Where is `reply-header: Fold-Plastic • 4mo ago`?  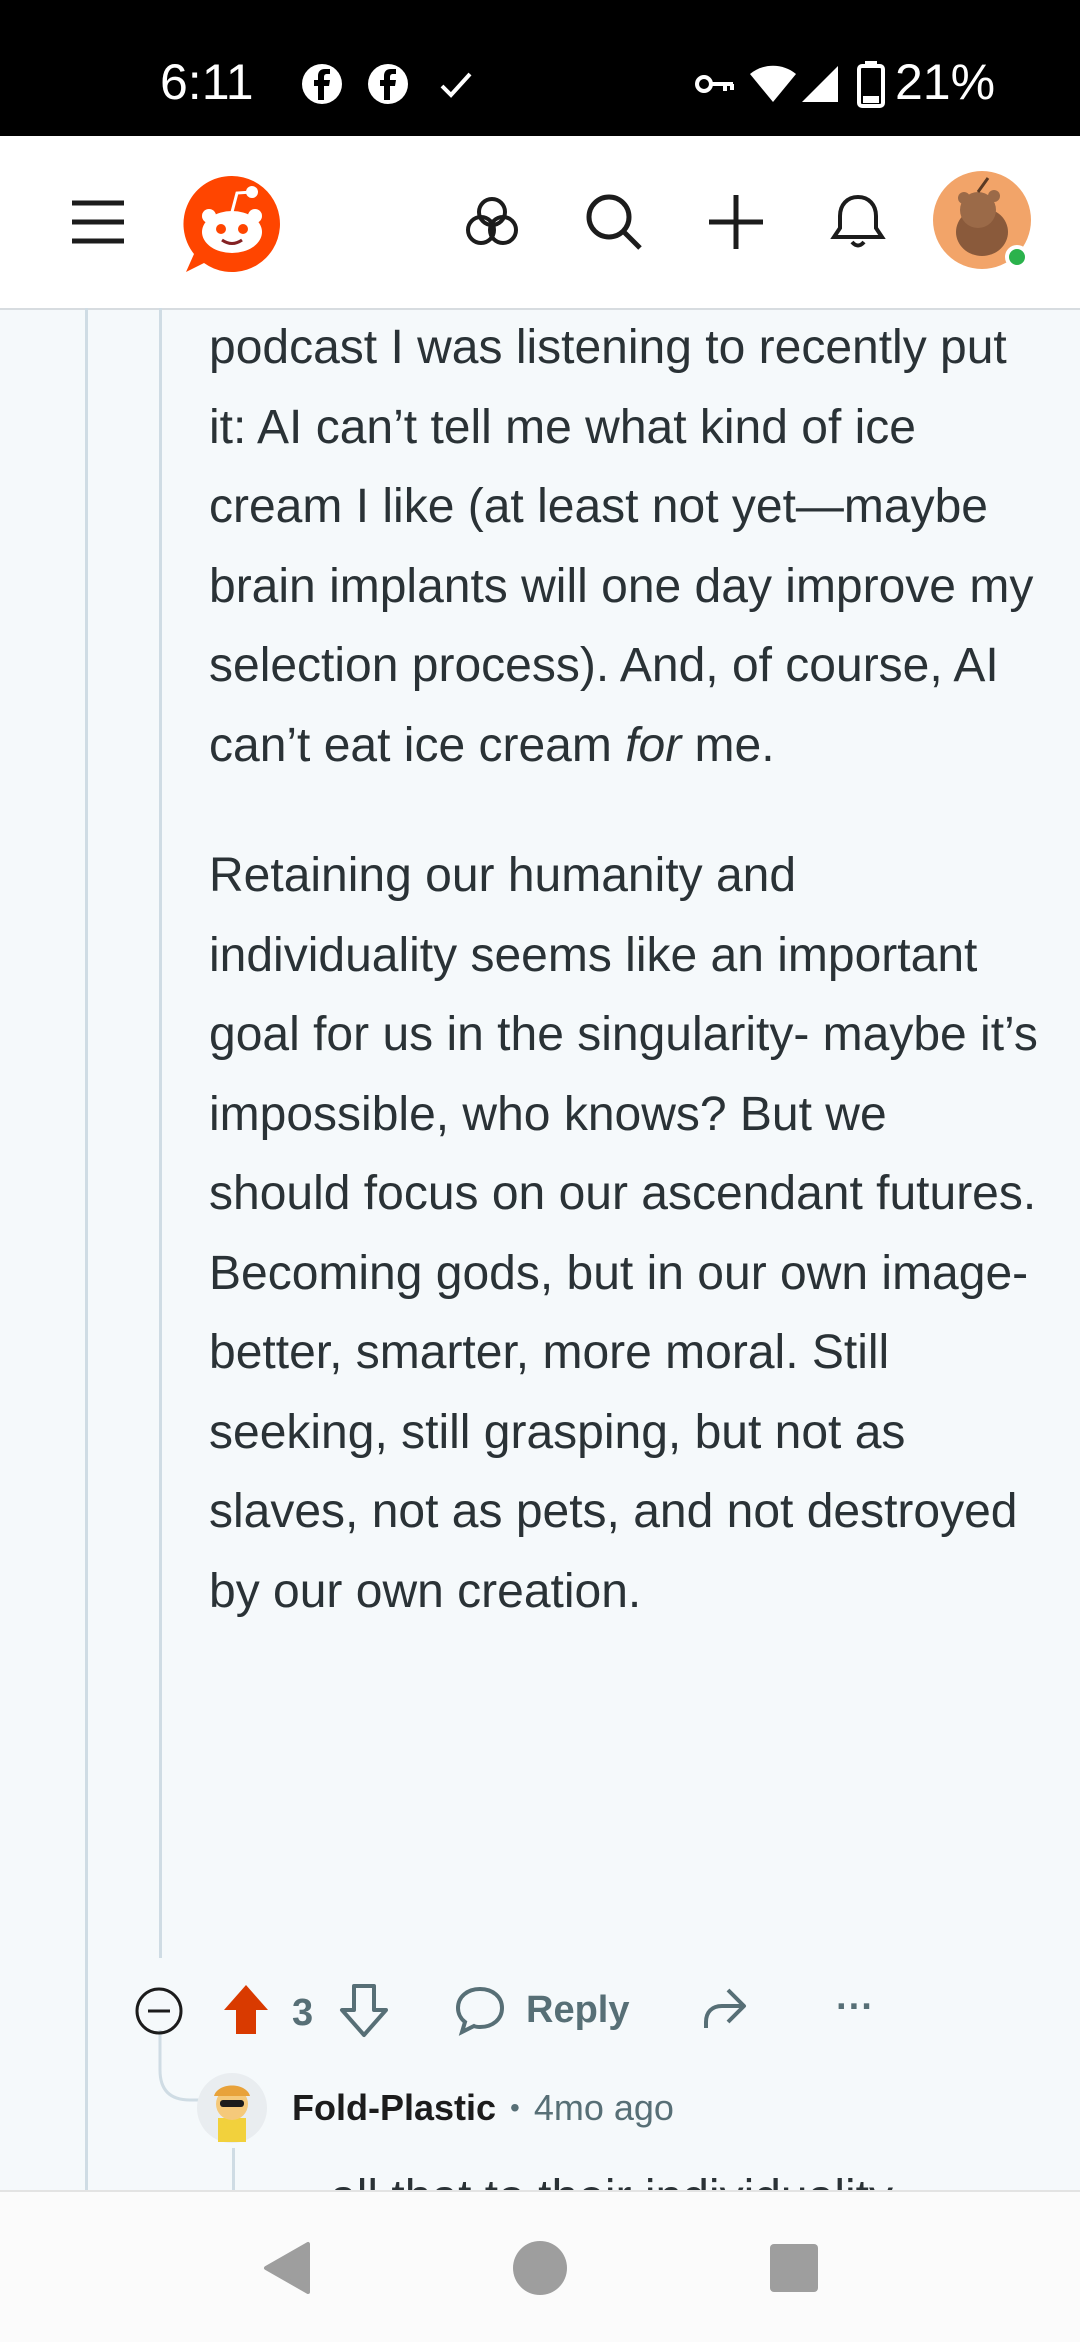 reply-header: Fold-Plastic • 4mo ago is located at coordinates (435, 2108).